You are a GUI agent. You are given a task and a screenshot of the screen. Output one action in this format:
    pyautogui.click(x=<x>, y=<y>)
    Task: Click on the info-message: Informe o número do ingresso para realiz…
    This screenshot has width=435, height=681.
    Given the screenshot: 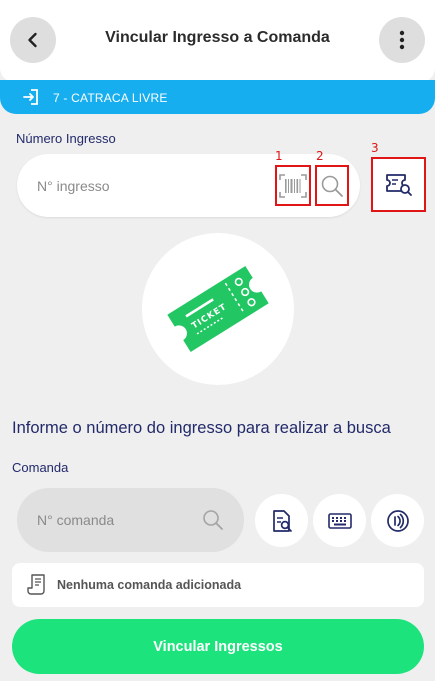 What is the action you would take?
    pyautogui.click(x=201, y=428)
    